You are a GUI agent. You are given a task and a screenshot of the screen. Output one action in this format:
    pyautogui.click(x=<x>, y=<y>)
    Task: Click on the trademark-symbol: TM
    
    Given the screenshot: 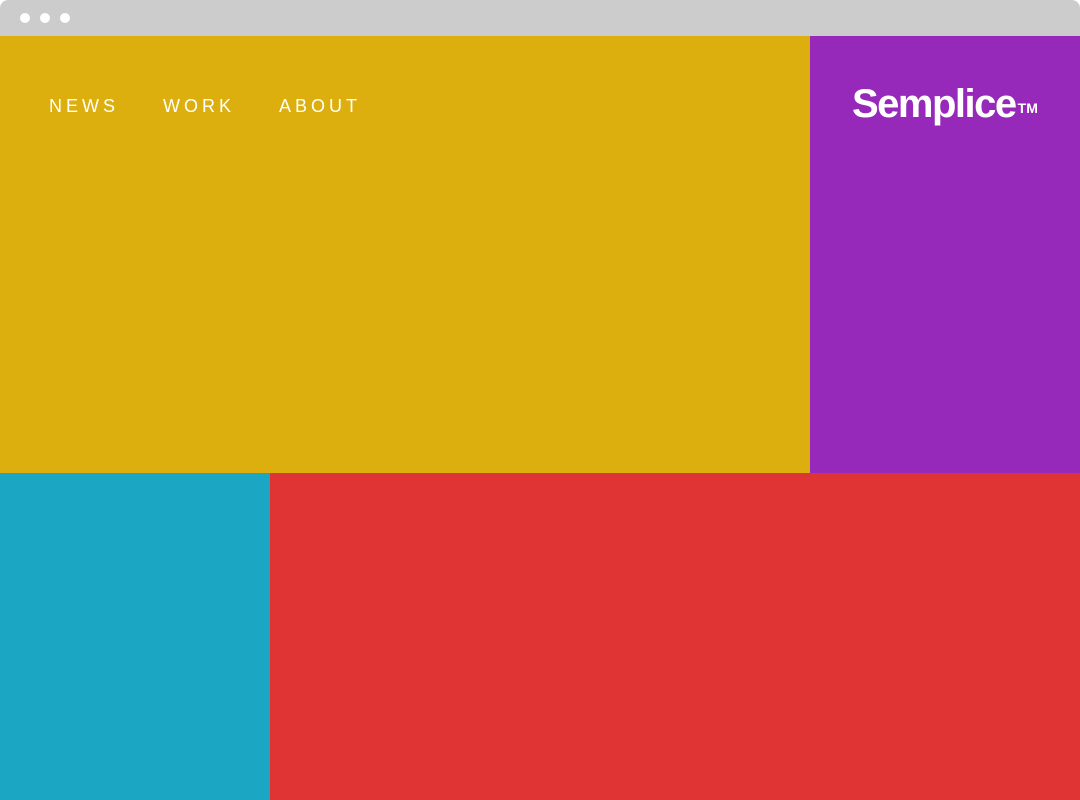 What is the action you would take?
    pyautogui.click(x=1027, y=108)
    